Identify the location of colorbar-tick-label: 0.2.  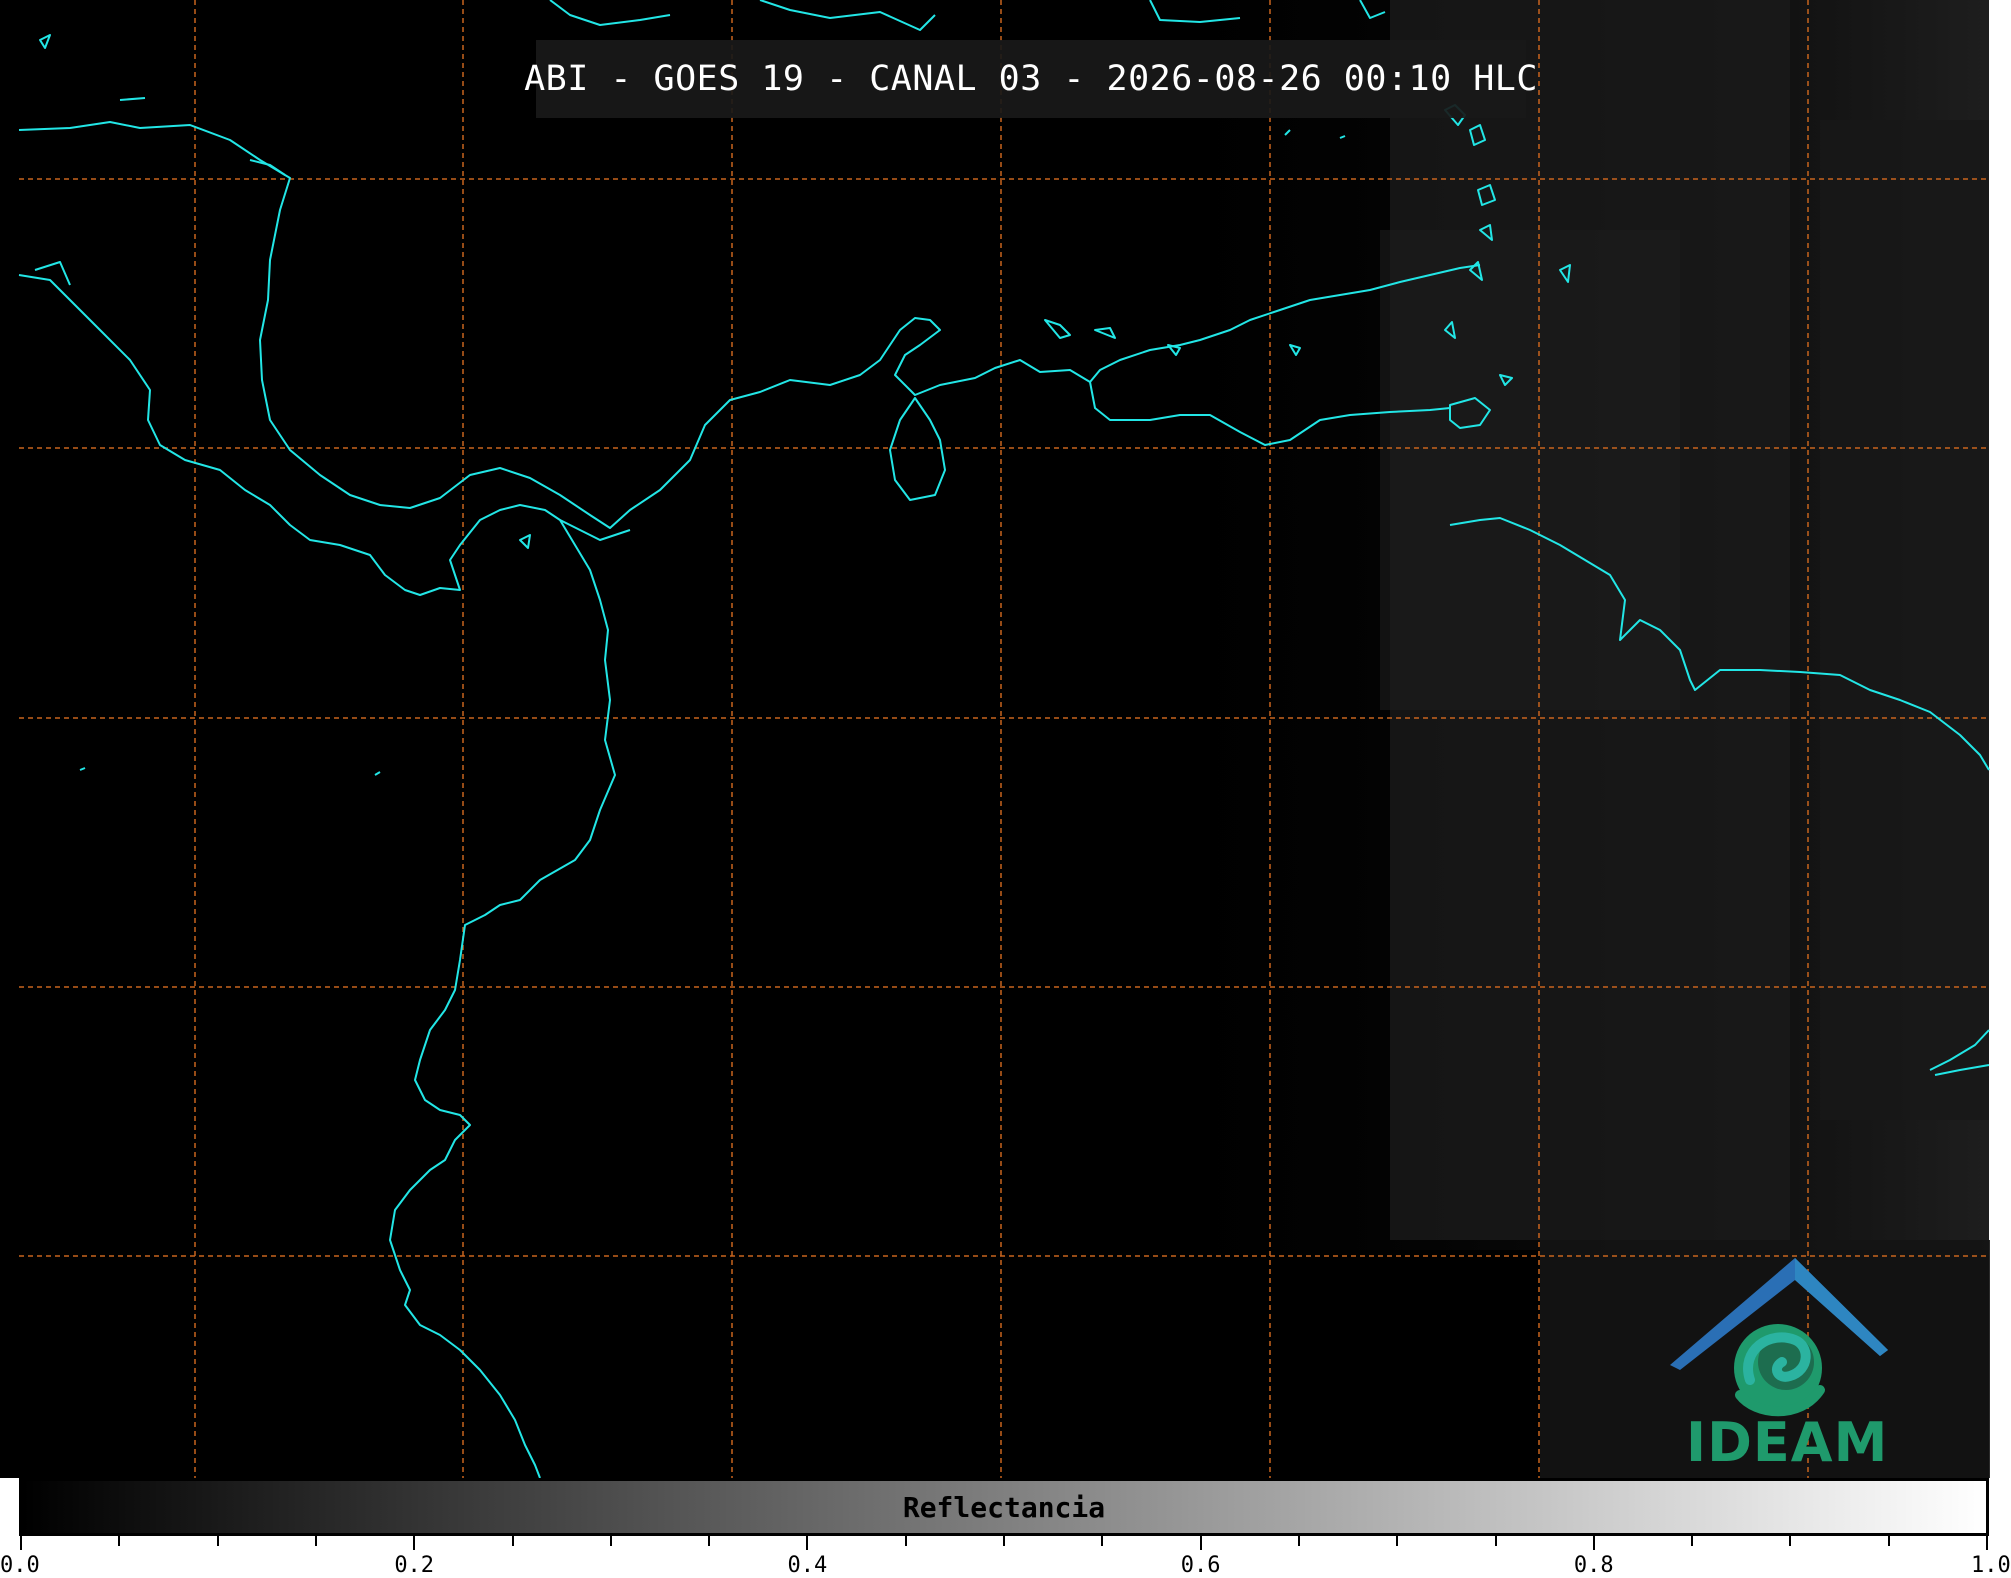
(414, 1565).